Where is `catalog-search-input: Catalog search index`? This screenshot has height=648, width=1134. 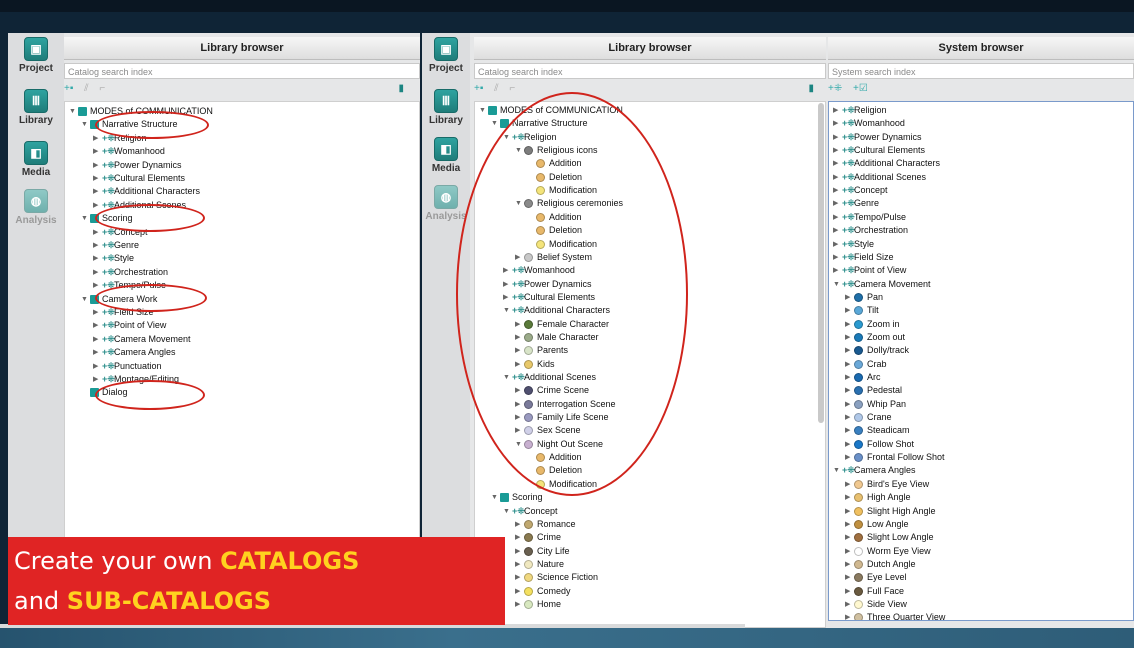 catalog-search-input: Catalog search index is located at coordinates (242, 71).